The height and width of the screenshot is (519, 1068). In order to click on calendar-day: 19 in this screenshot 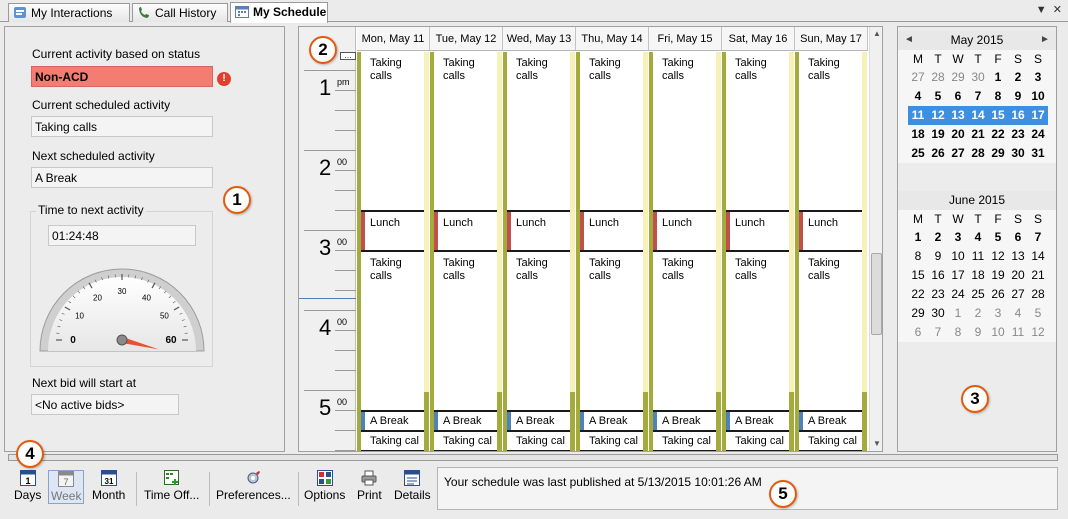, I will do `click(938, 134)`.